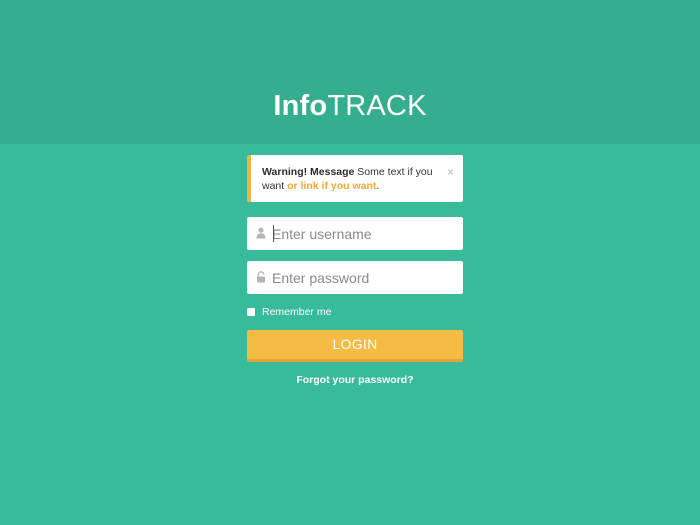 The height and width of the screenshot is (525, 700). Describe the element at coordinates (261, 233) in the screenshot. I see `user-icon` at that location.